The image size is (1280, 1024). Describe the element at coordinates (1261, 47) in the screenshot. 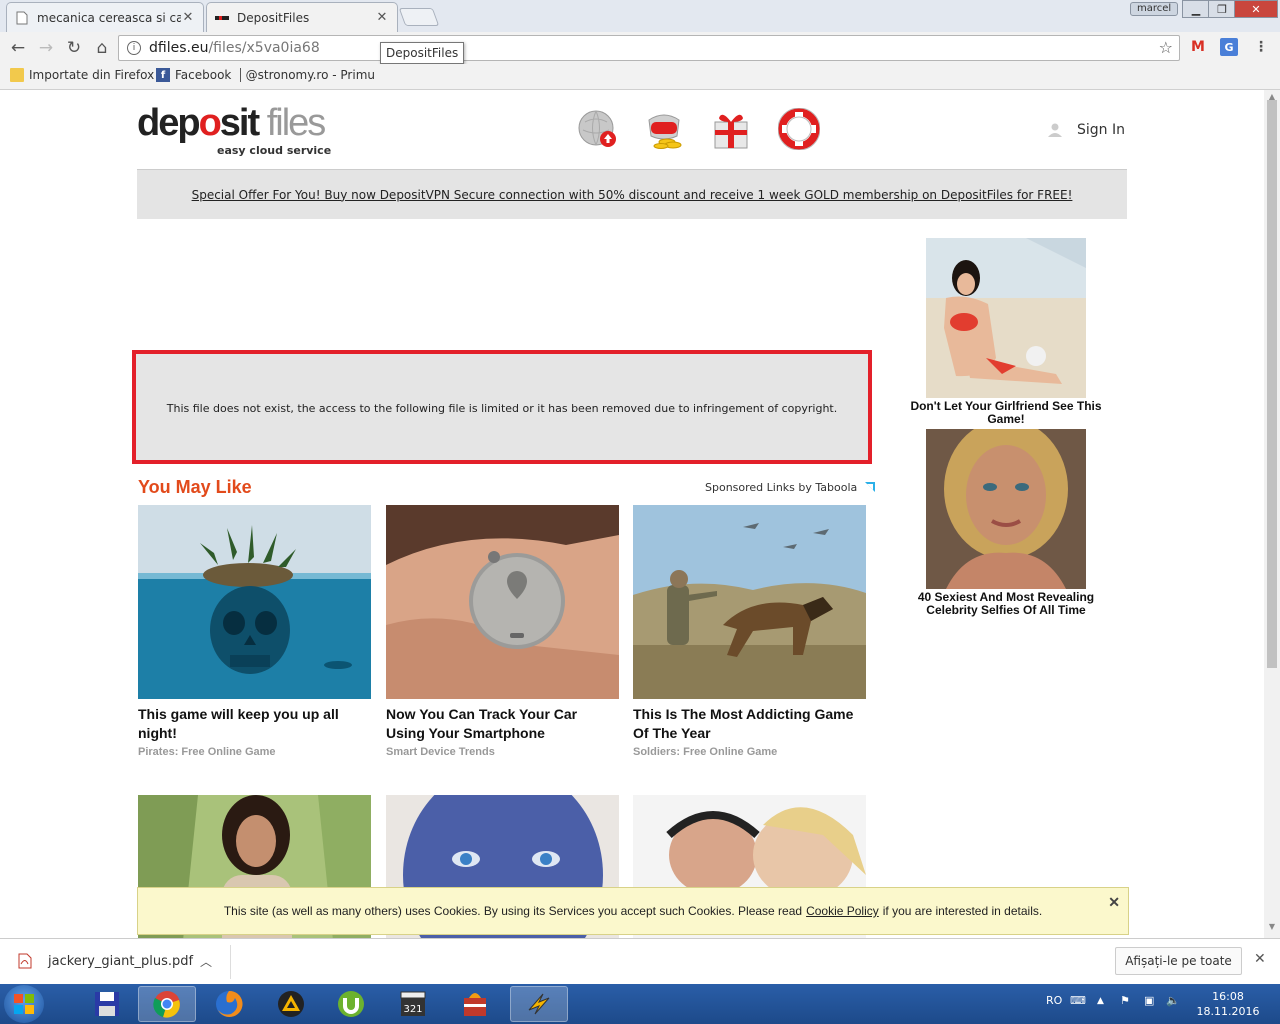

I see `menu-icon: ⋮` at that location.